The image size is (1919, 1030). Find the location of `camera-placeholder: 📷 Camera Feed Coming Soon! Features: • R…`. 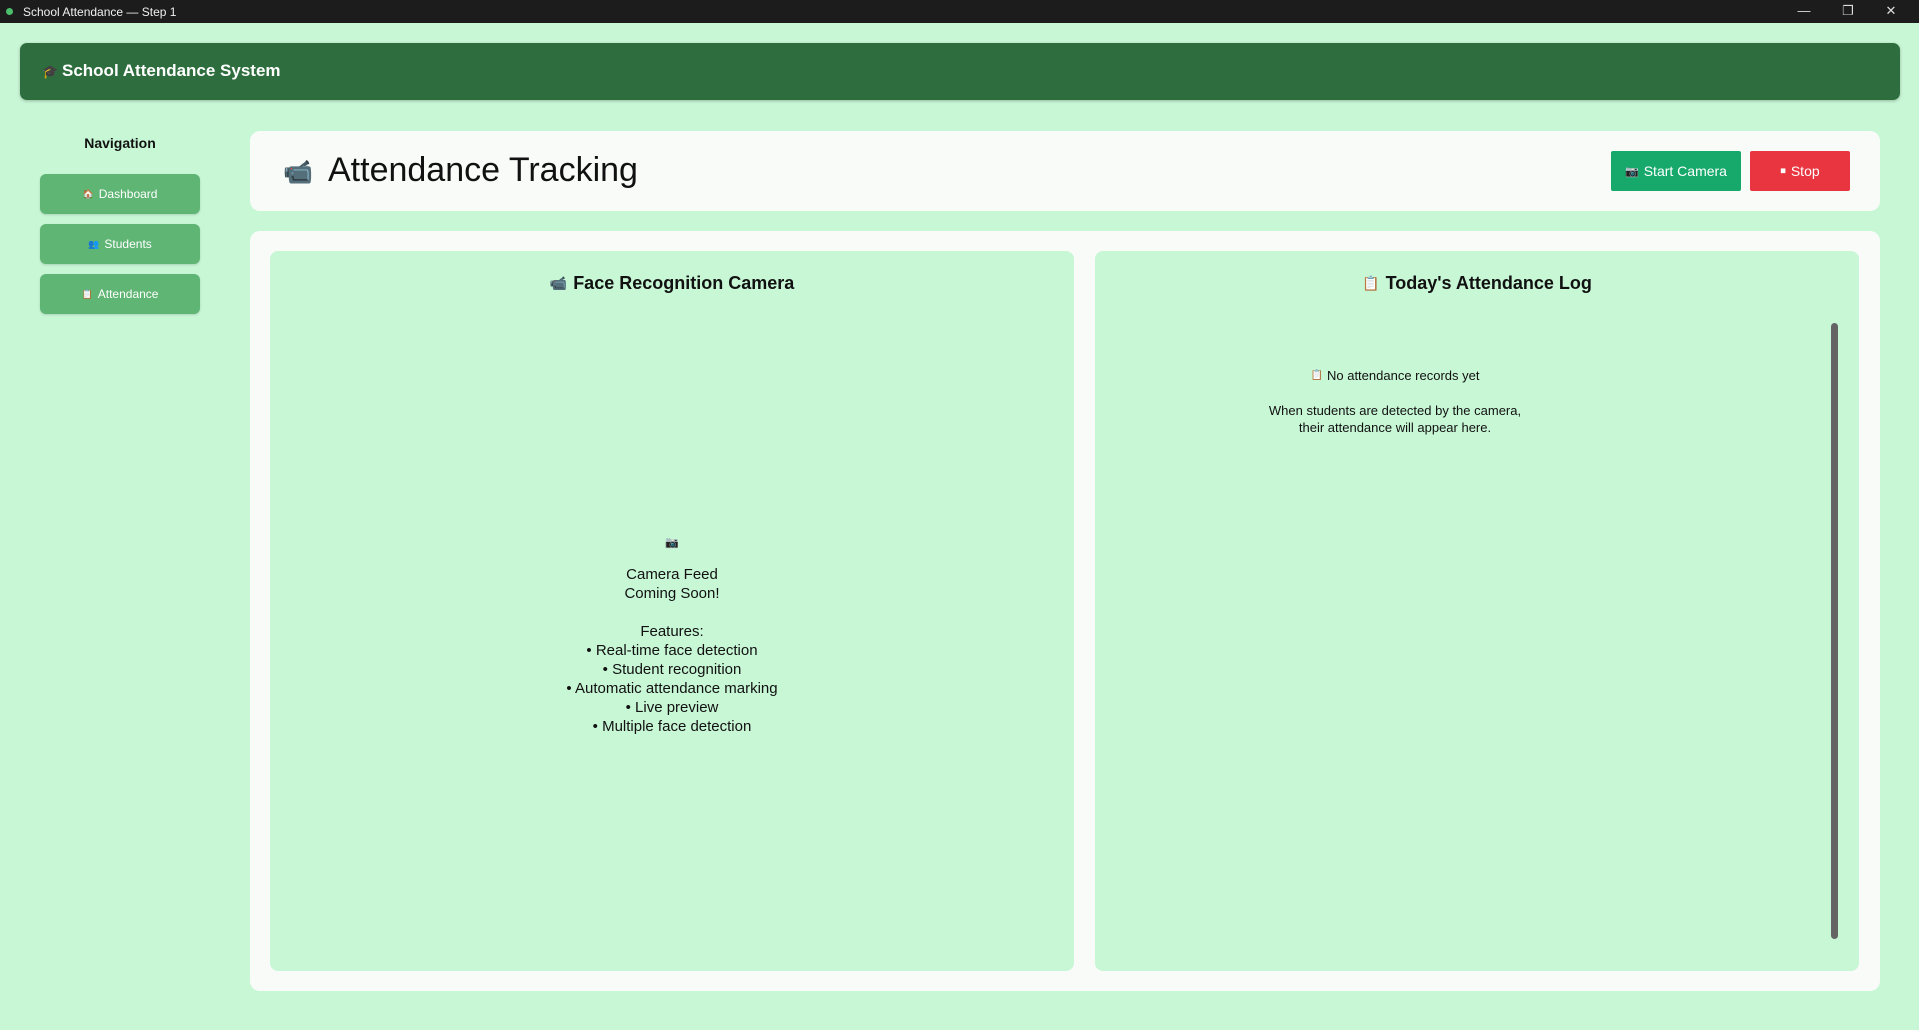

camera-placeholder: 📷 Camera Feed Coming Soon! Features: • R… is located at coordinates (672, 635).